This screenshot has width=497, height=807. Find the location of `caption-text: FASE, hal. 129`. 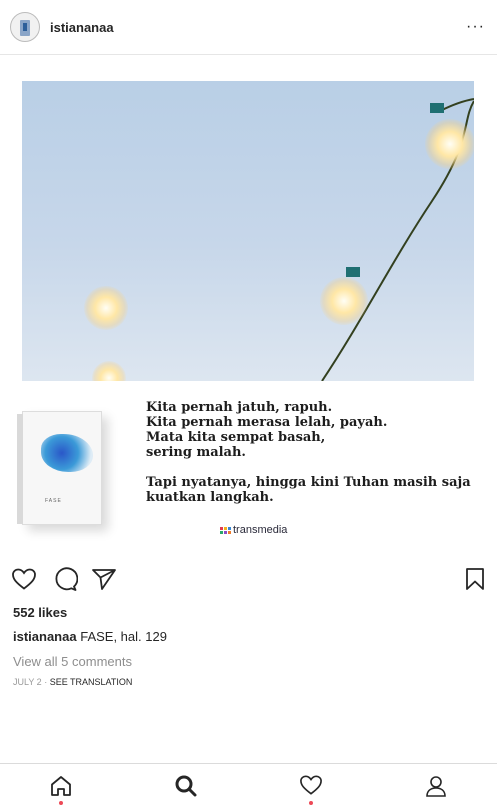

caption-text: FASE, hal. 129 is located at coordinates (123, 636).